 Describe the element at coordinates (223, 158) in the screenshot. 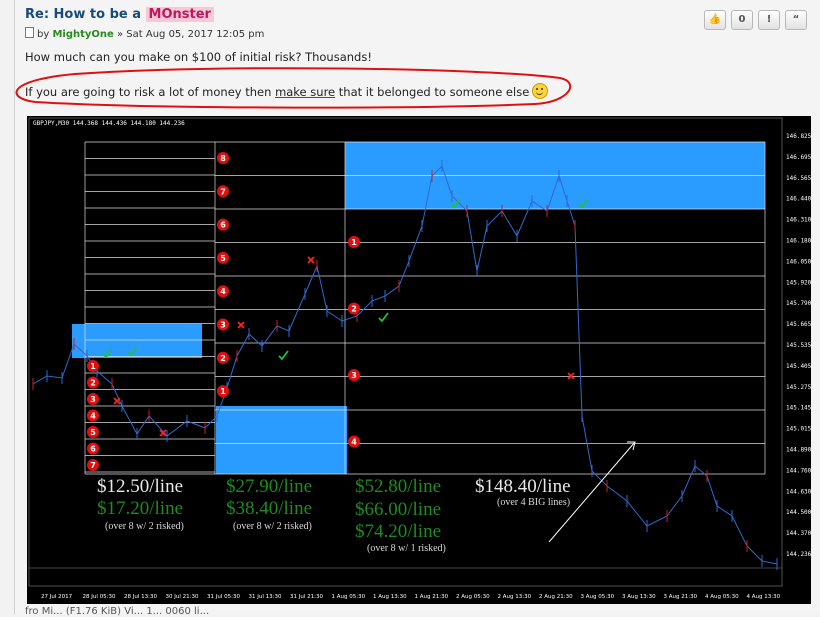

I see `marker-b-0: 8` at that location.